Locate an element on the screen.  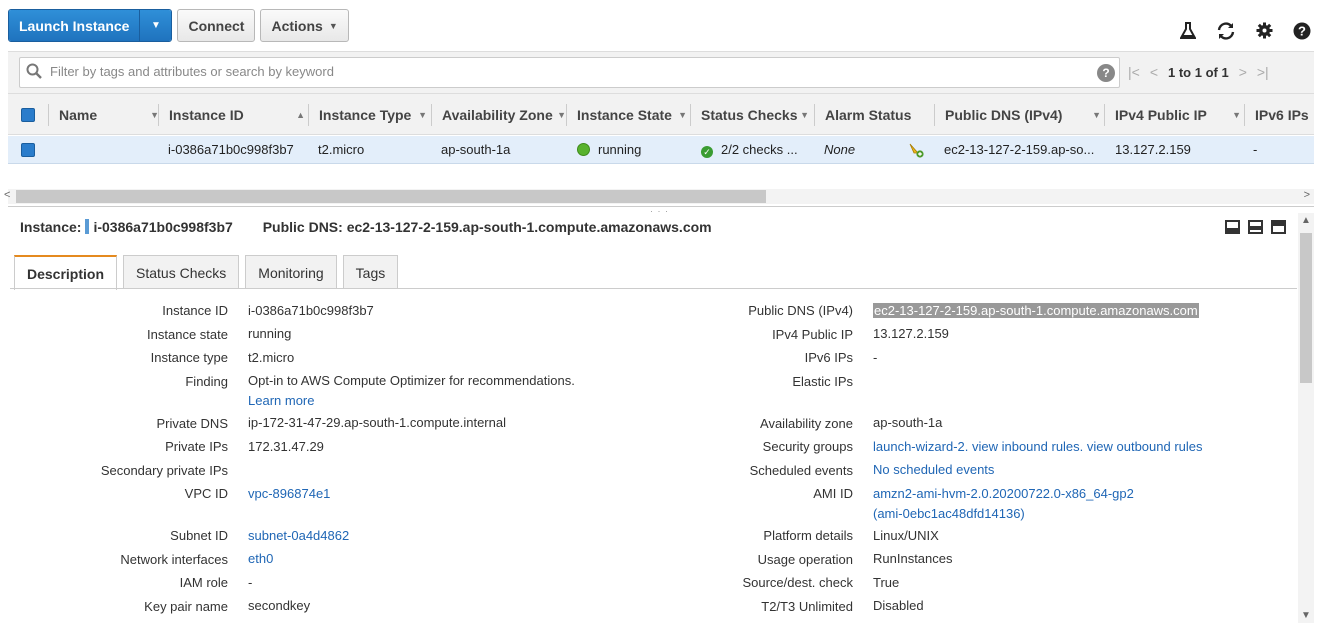
column-instance-type: Instance Type ▼ is located at coordinates (373, 115).